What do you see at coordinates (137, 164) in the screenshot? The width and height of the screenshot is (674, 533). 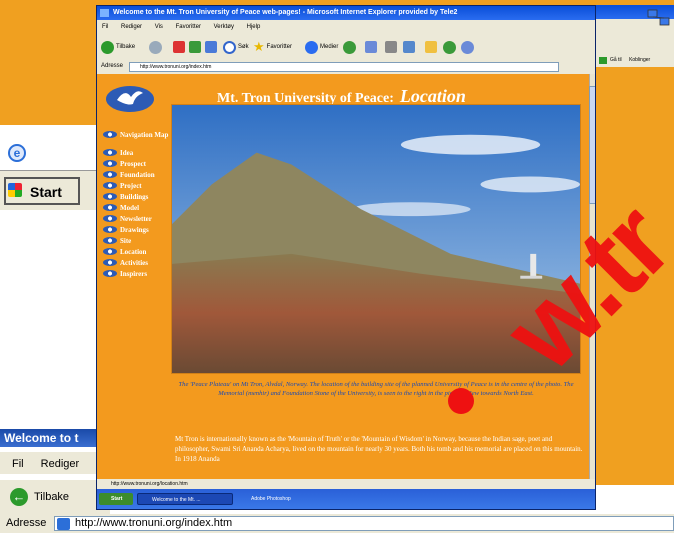 I see `nav-item-prospect: Prospect` at bounding box center [137, 164].